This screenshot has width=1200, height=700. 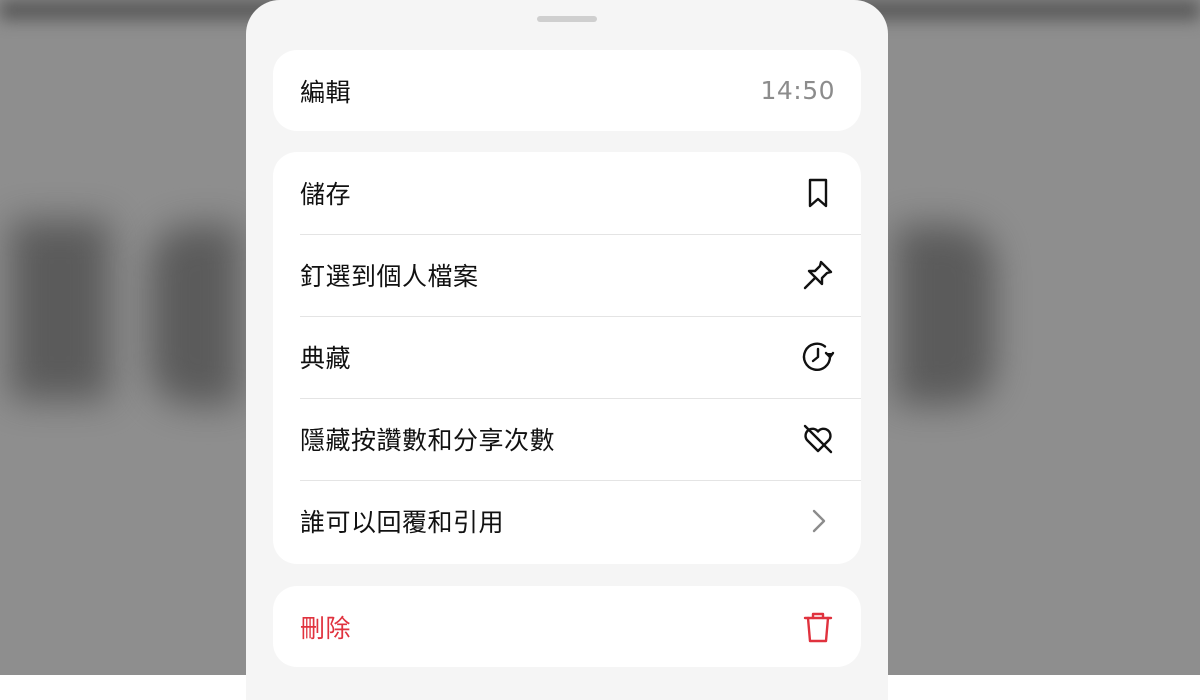 I want to click on pin-icon, so click(x=818, y=275).